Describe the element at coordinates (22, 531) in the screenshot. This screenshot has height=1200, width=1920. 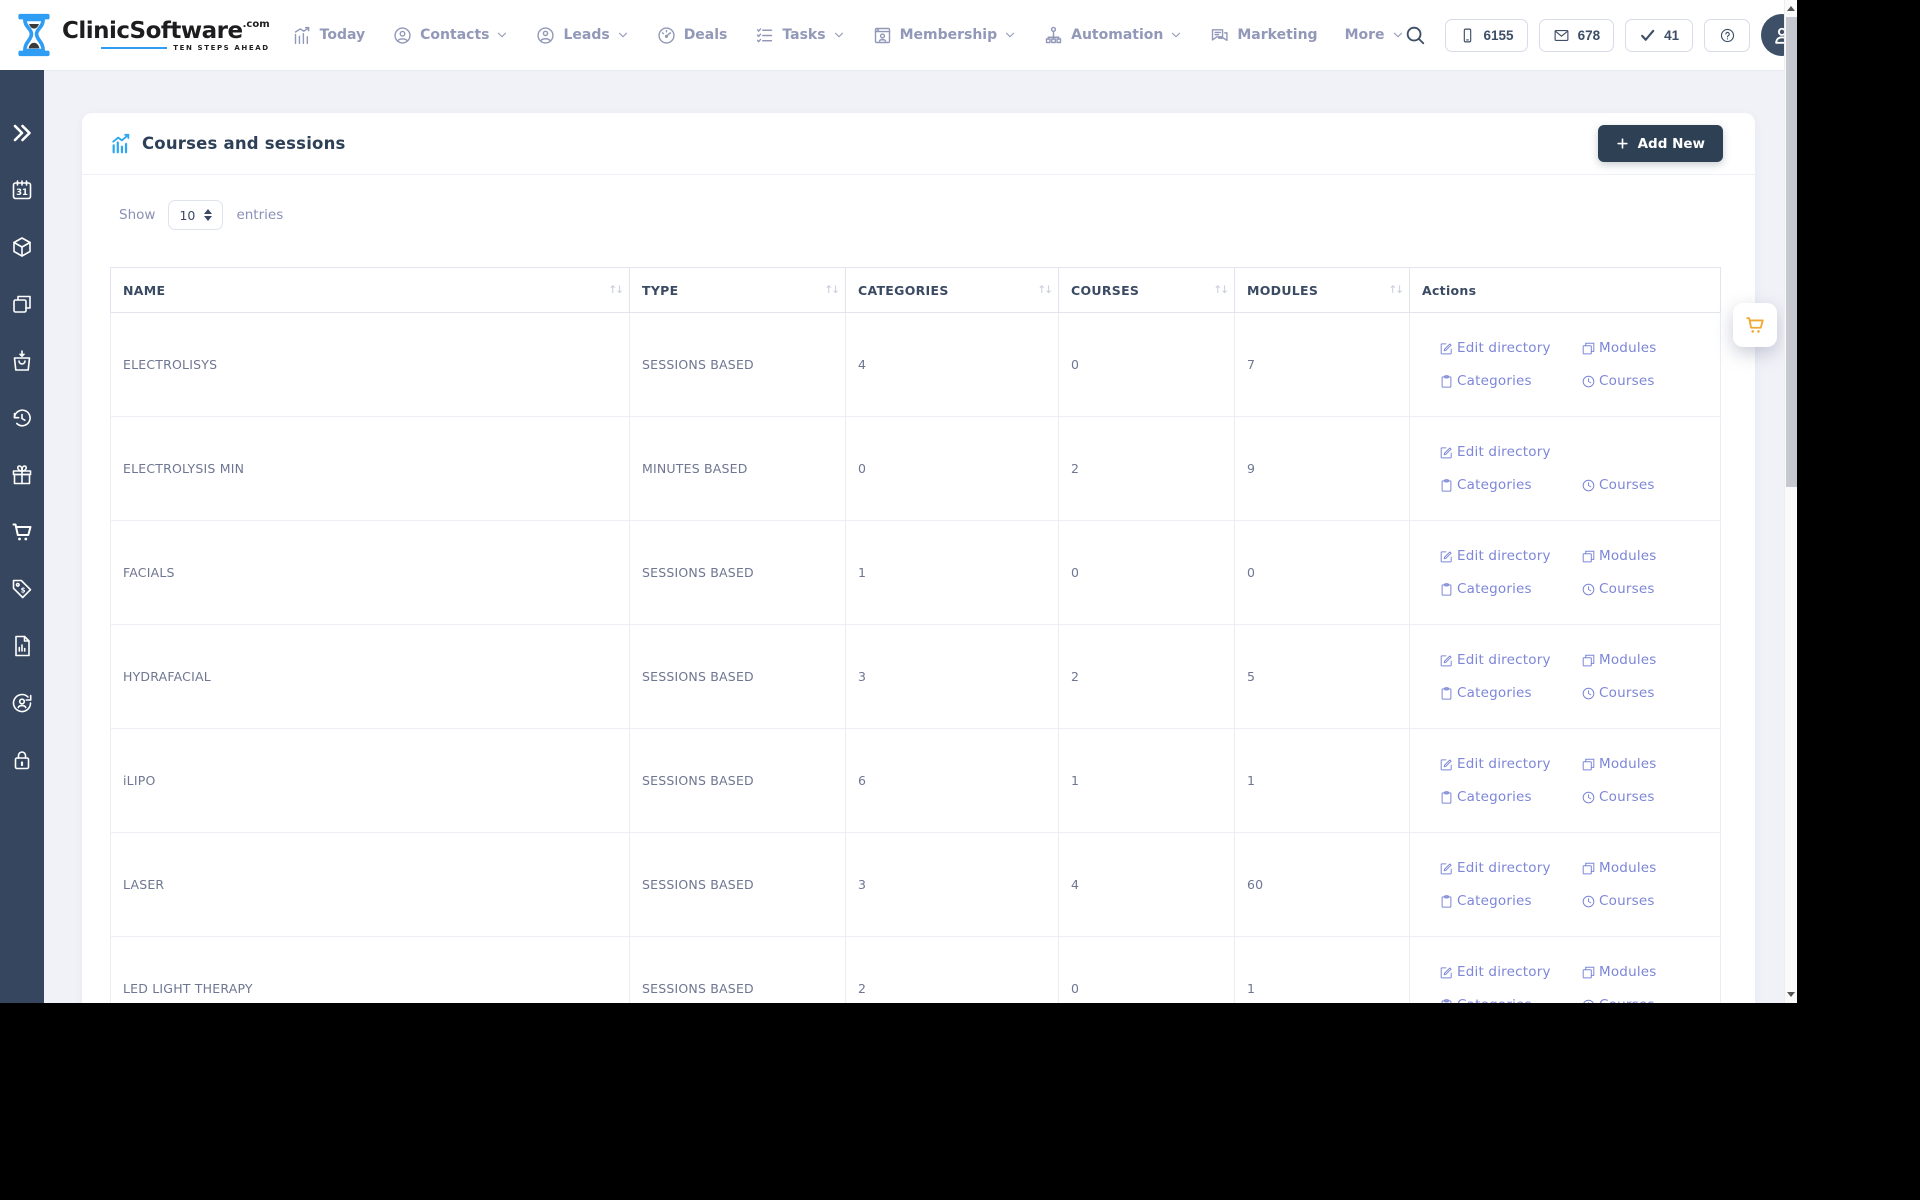
I see `sidebar-item-cart` at that location.